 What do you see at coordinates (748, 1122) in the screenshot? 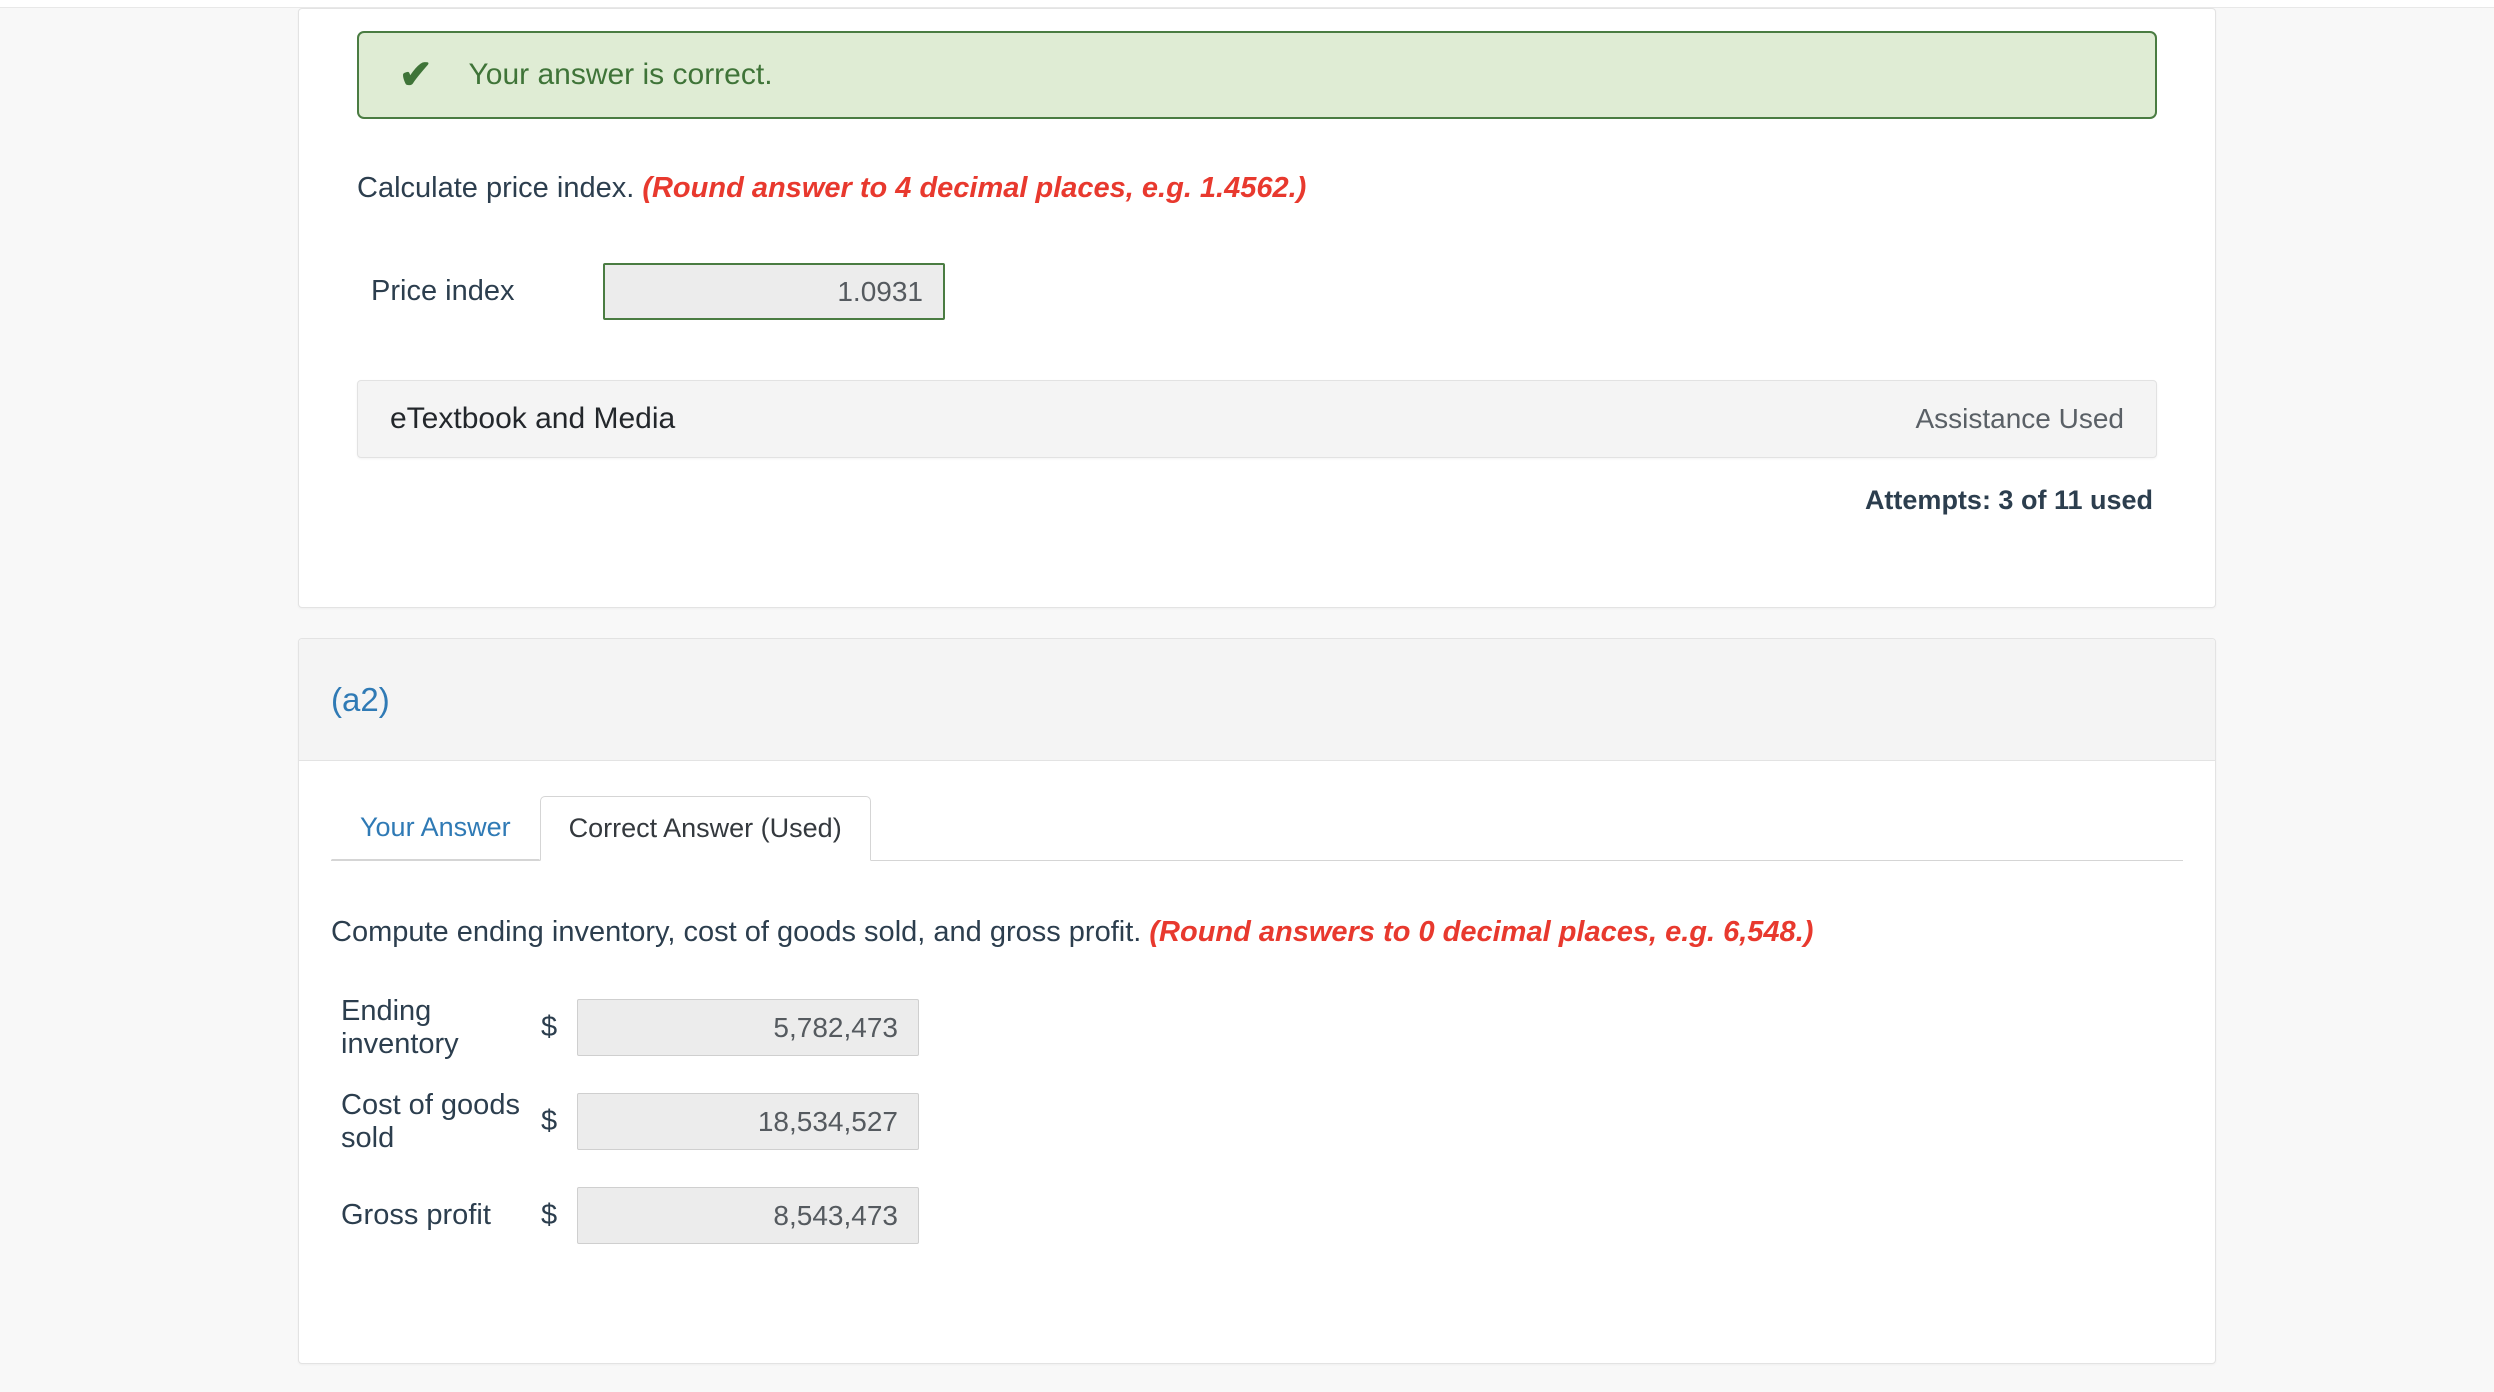
I see `cost-of-goods-sold-input: 18,534,527` at bounding box center [748, 1122].